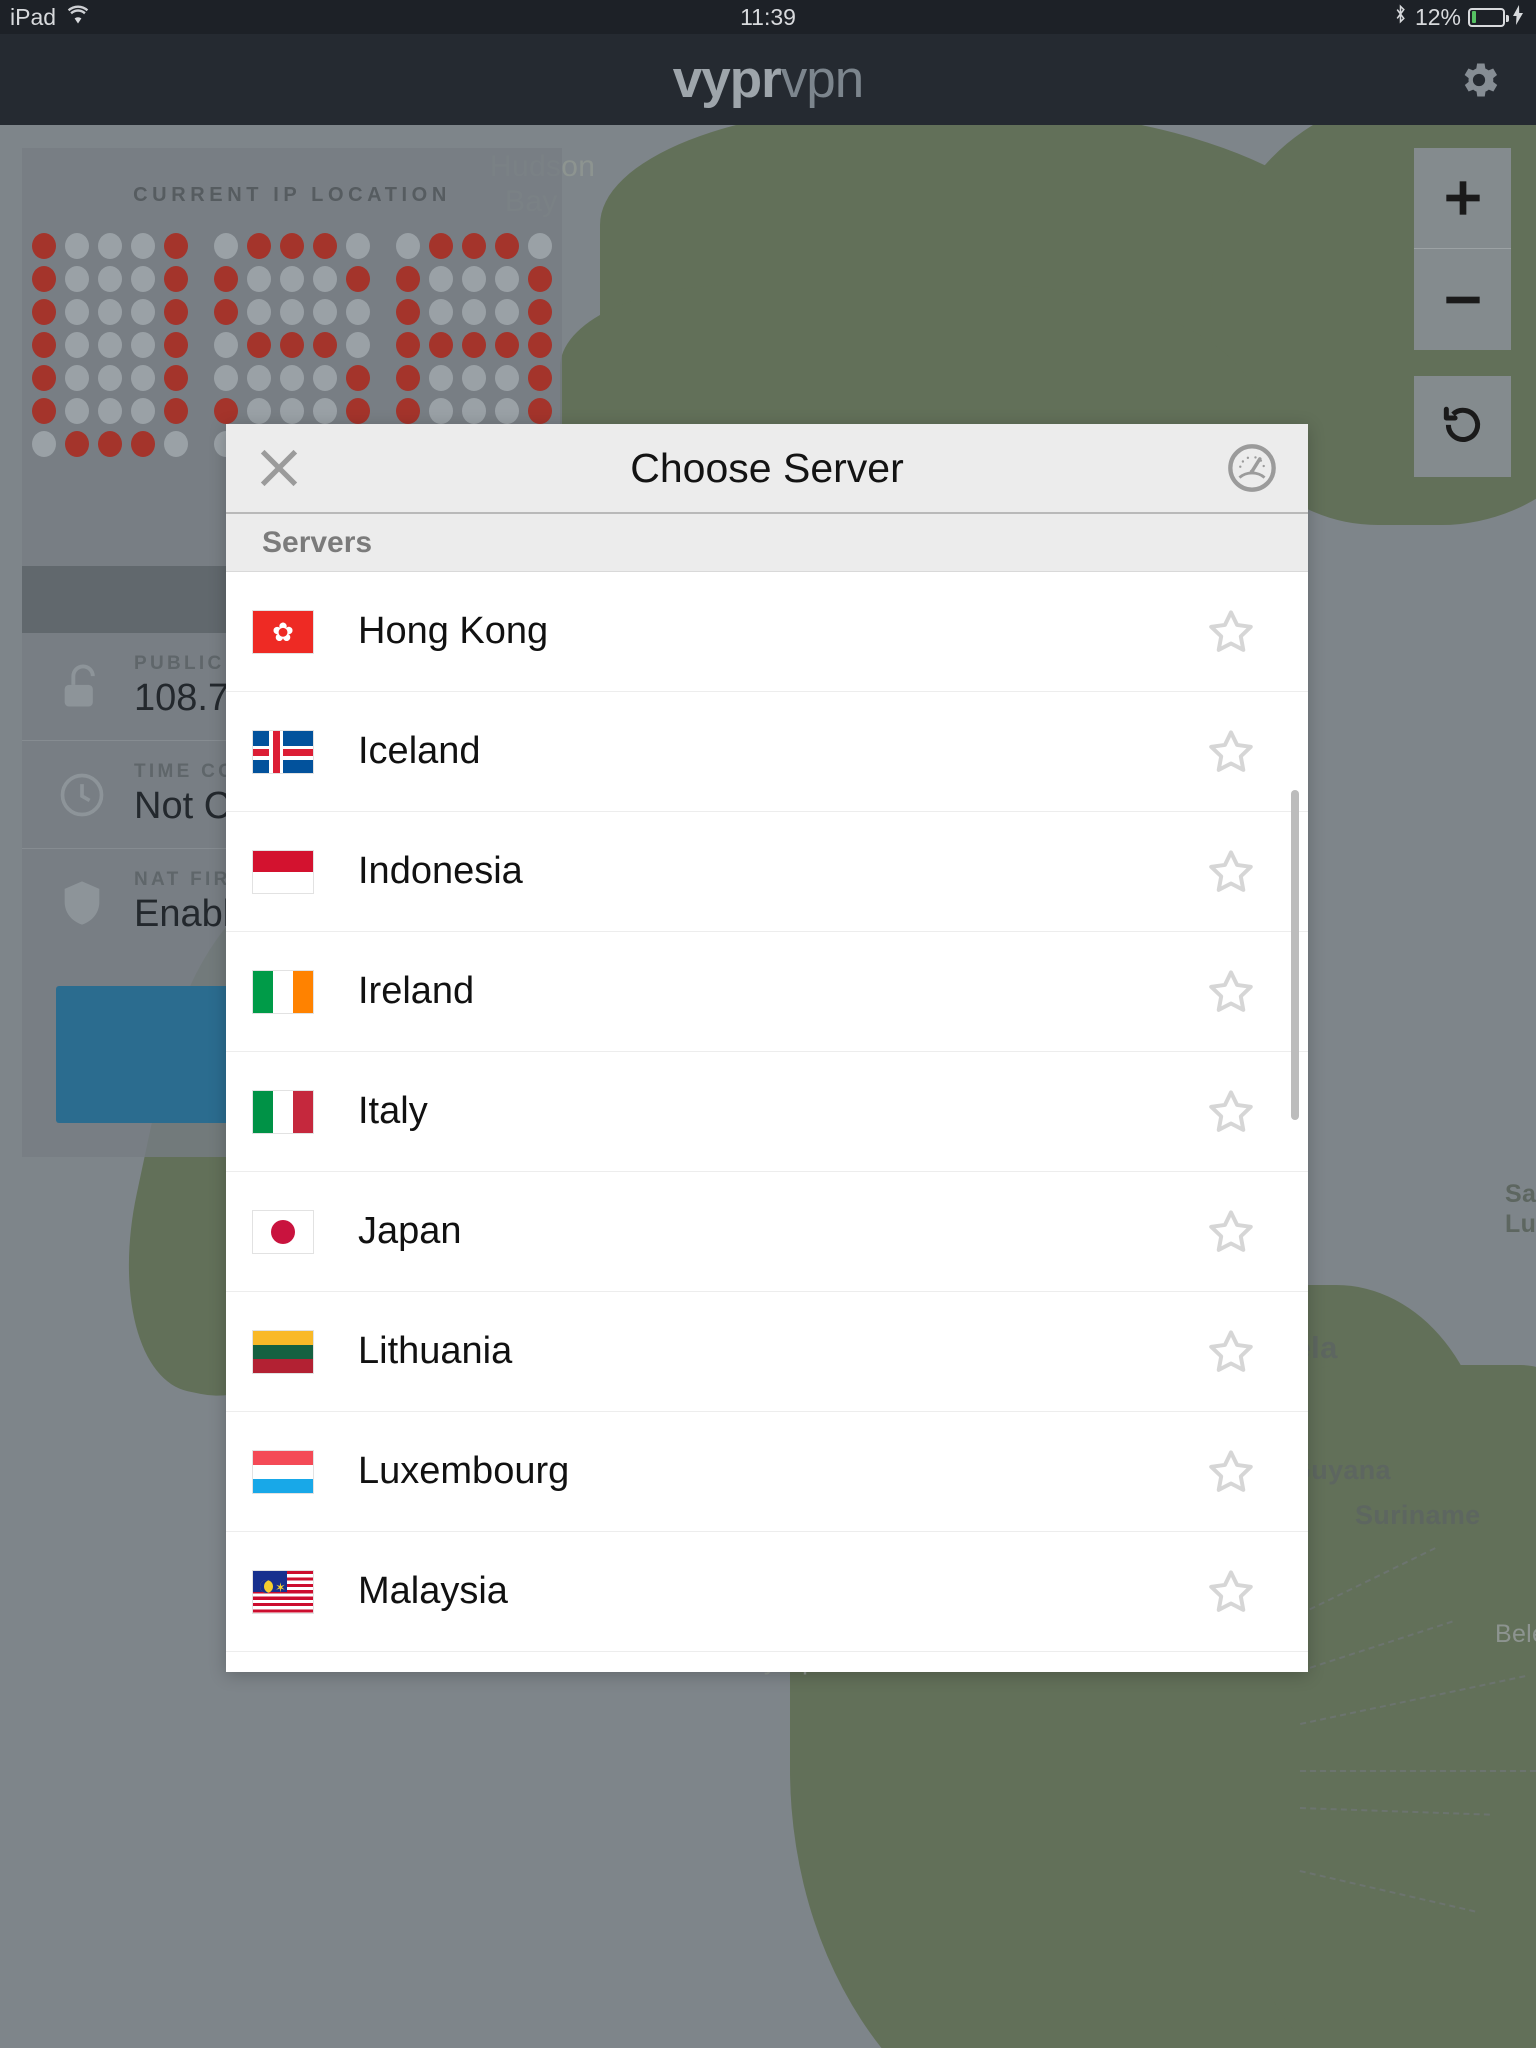 This screenshot has width=1536, height=2048. I want to click on server-name: Iceland, so click(419, 751).